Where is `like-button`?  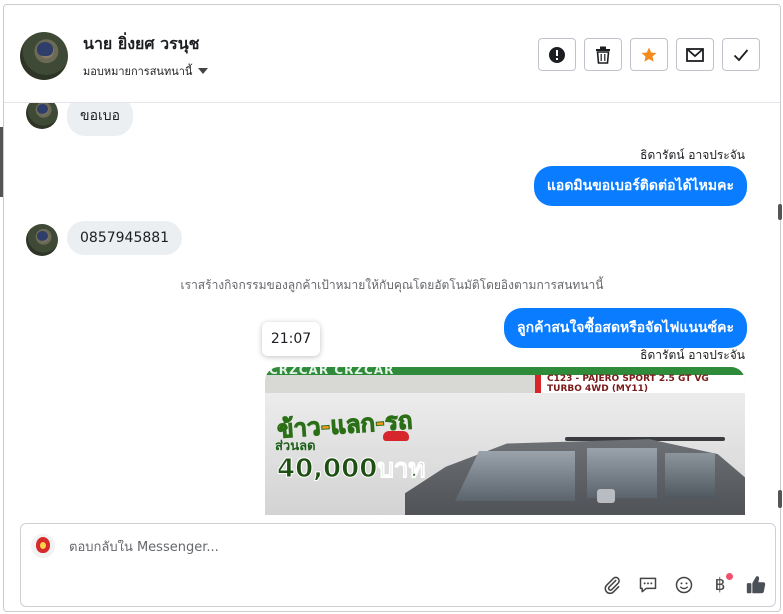
like-button is located at coordinates (756, 585).